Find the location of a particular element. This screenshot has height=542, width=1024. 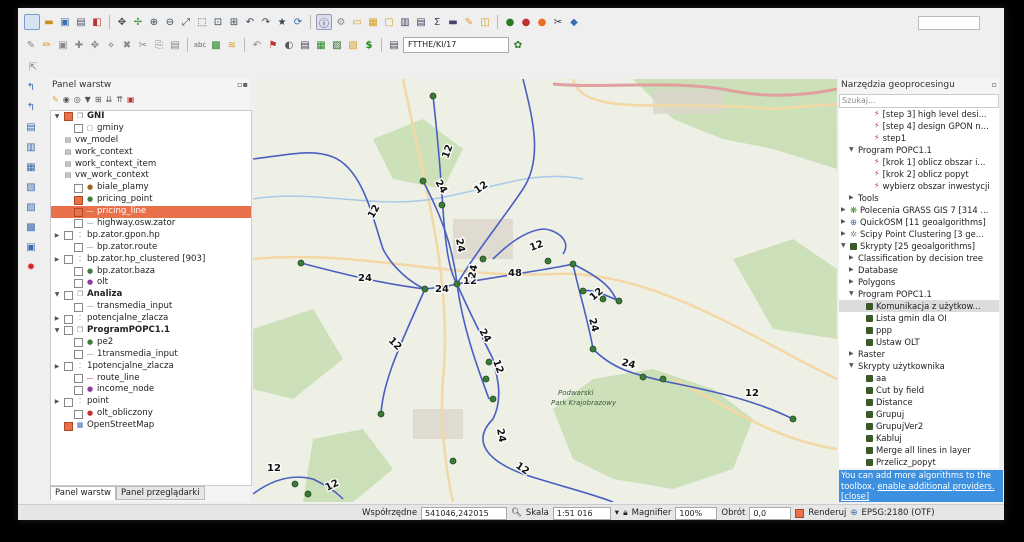

layer-row: ● pe2 is located at coordinates (151, 343).